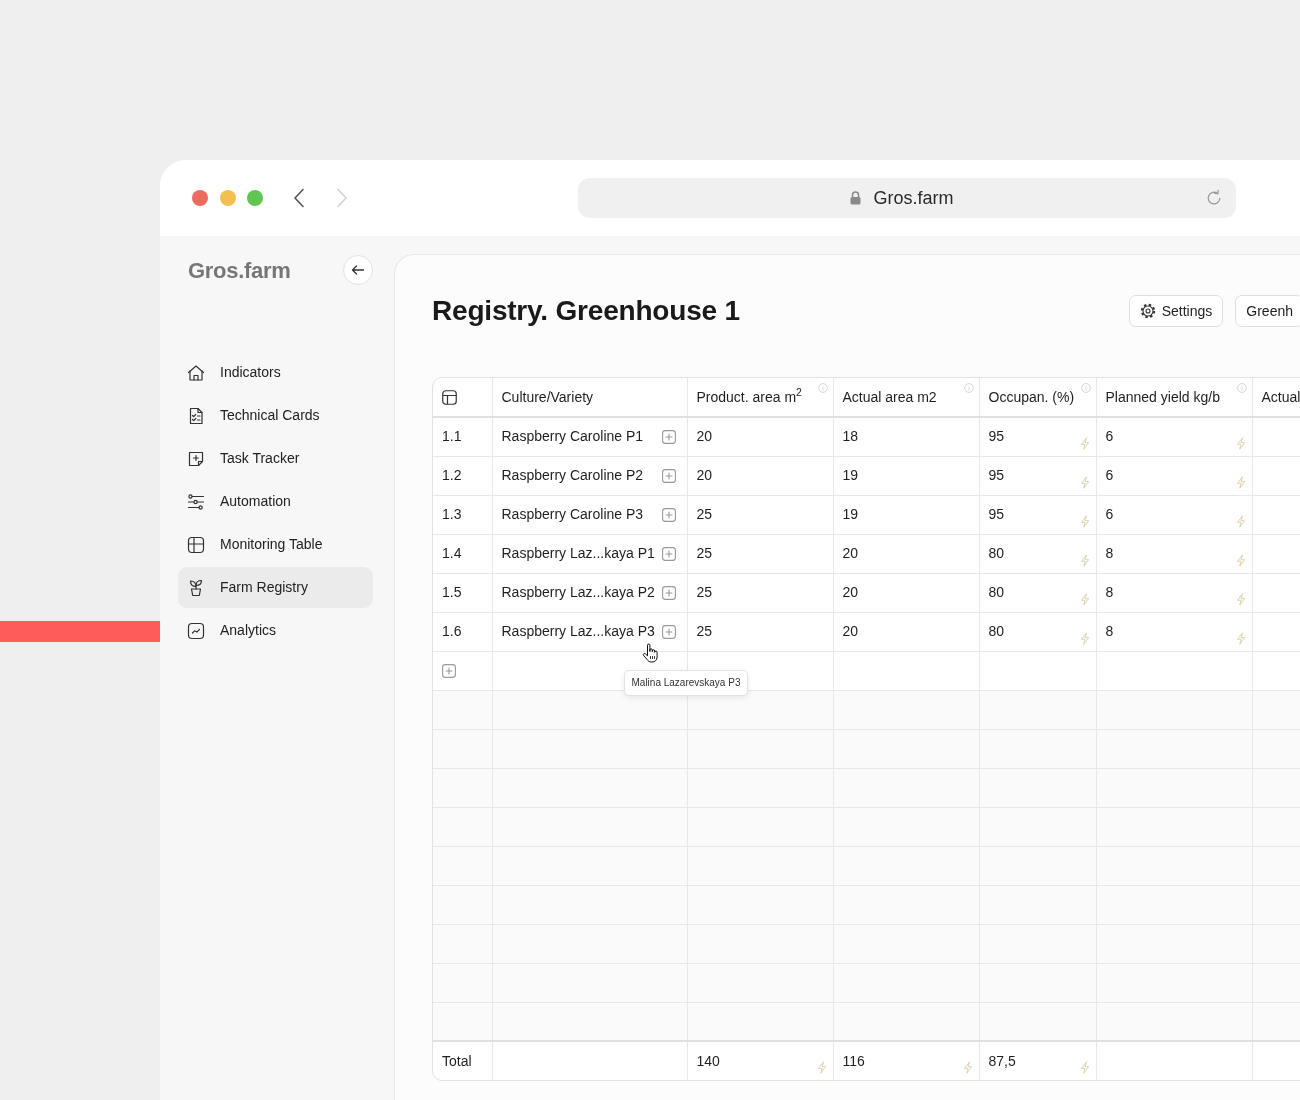 This screenshot has height=1100, width=1300. I want to click on variety-name: Raspberry Caroline P2, so click(572, 475).